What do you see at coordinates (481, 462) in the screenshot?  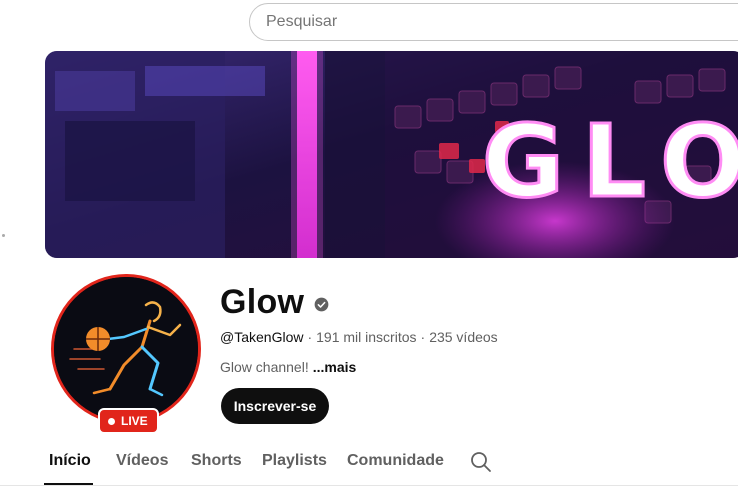 I see `search-icon` at bounding box center [481, 462].